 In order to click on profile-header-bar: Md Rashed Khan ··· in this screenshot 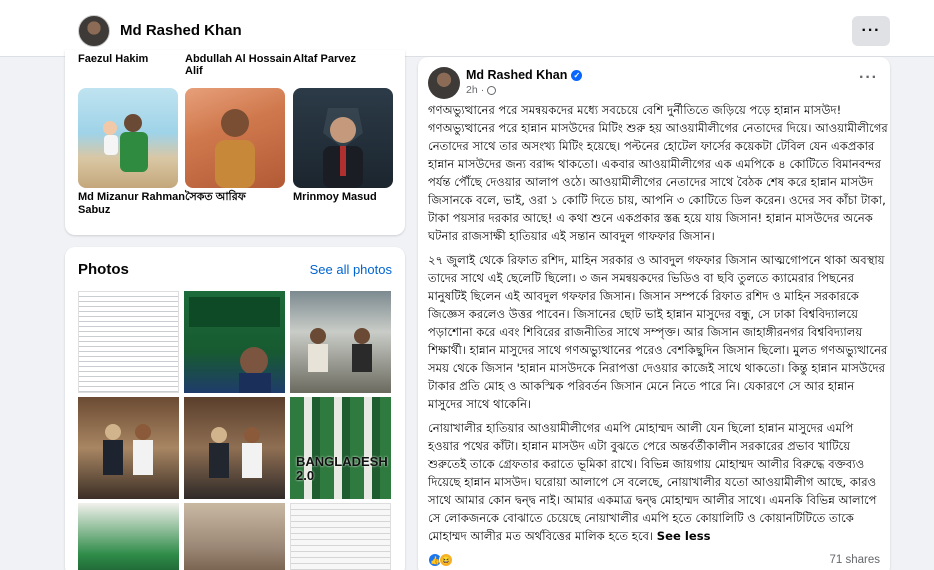, I will do `click(467, 28)`.